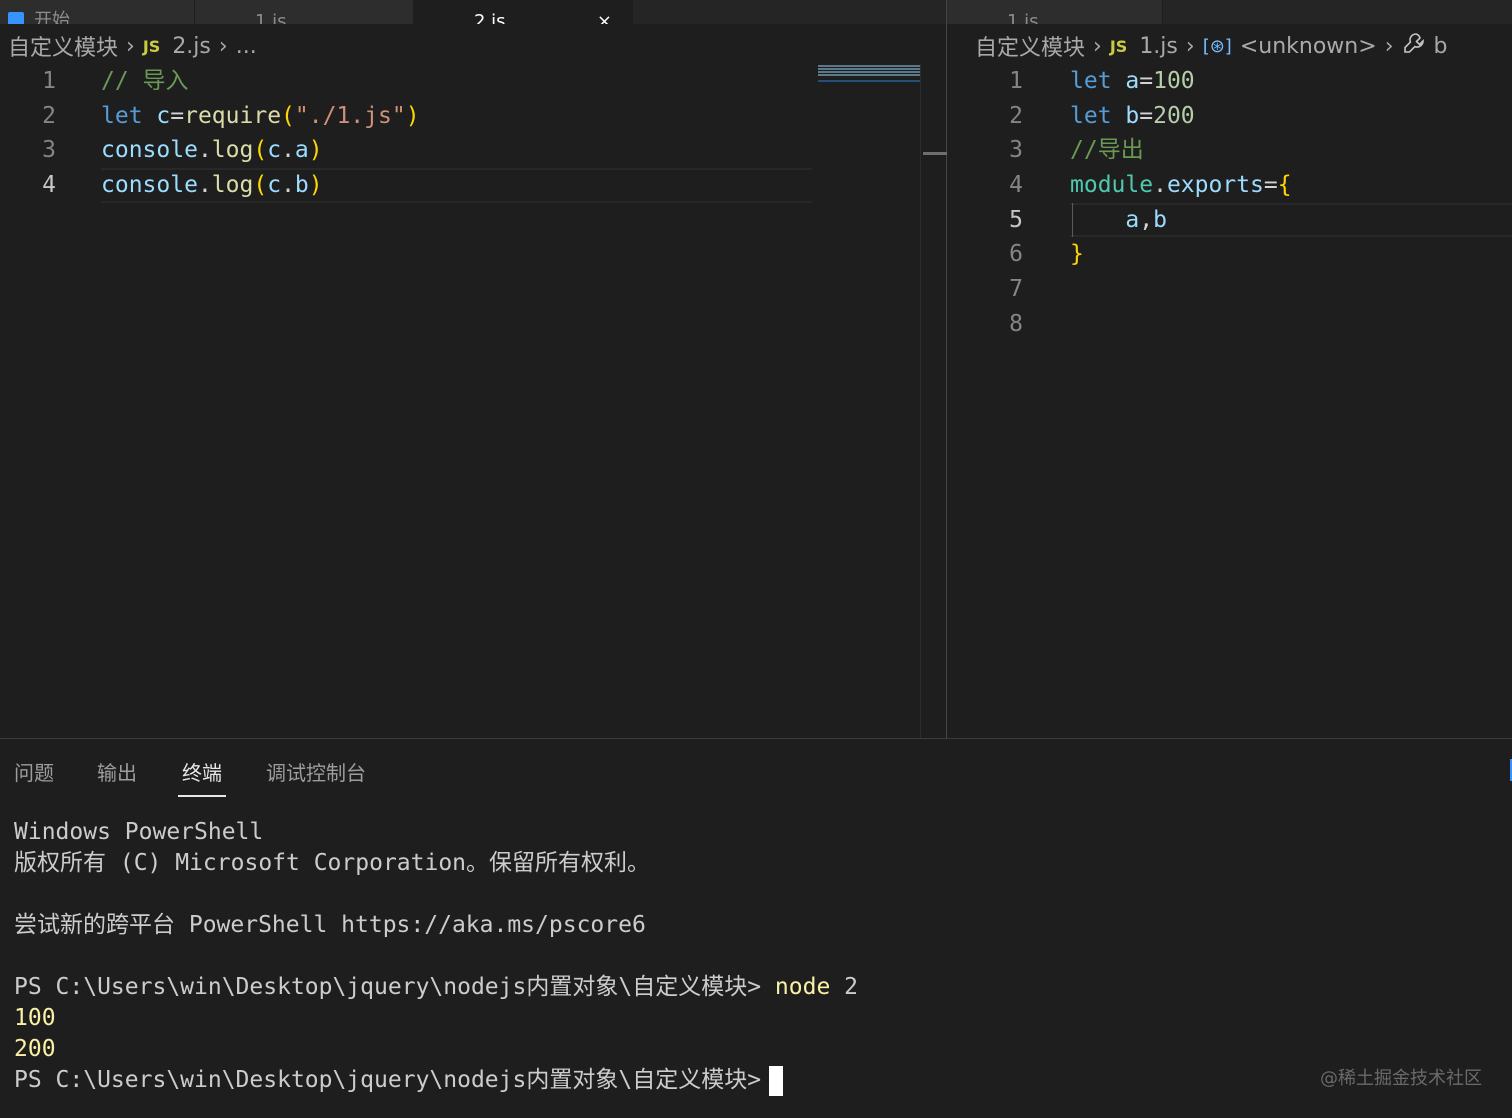 This screenshot has height=1118, width=1512. I want to click on code-line: 1 // 导入, so click(473, 81).